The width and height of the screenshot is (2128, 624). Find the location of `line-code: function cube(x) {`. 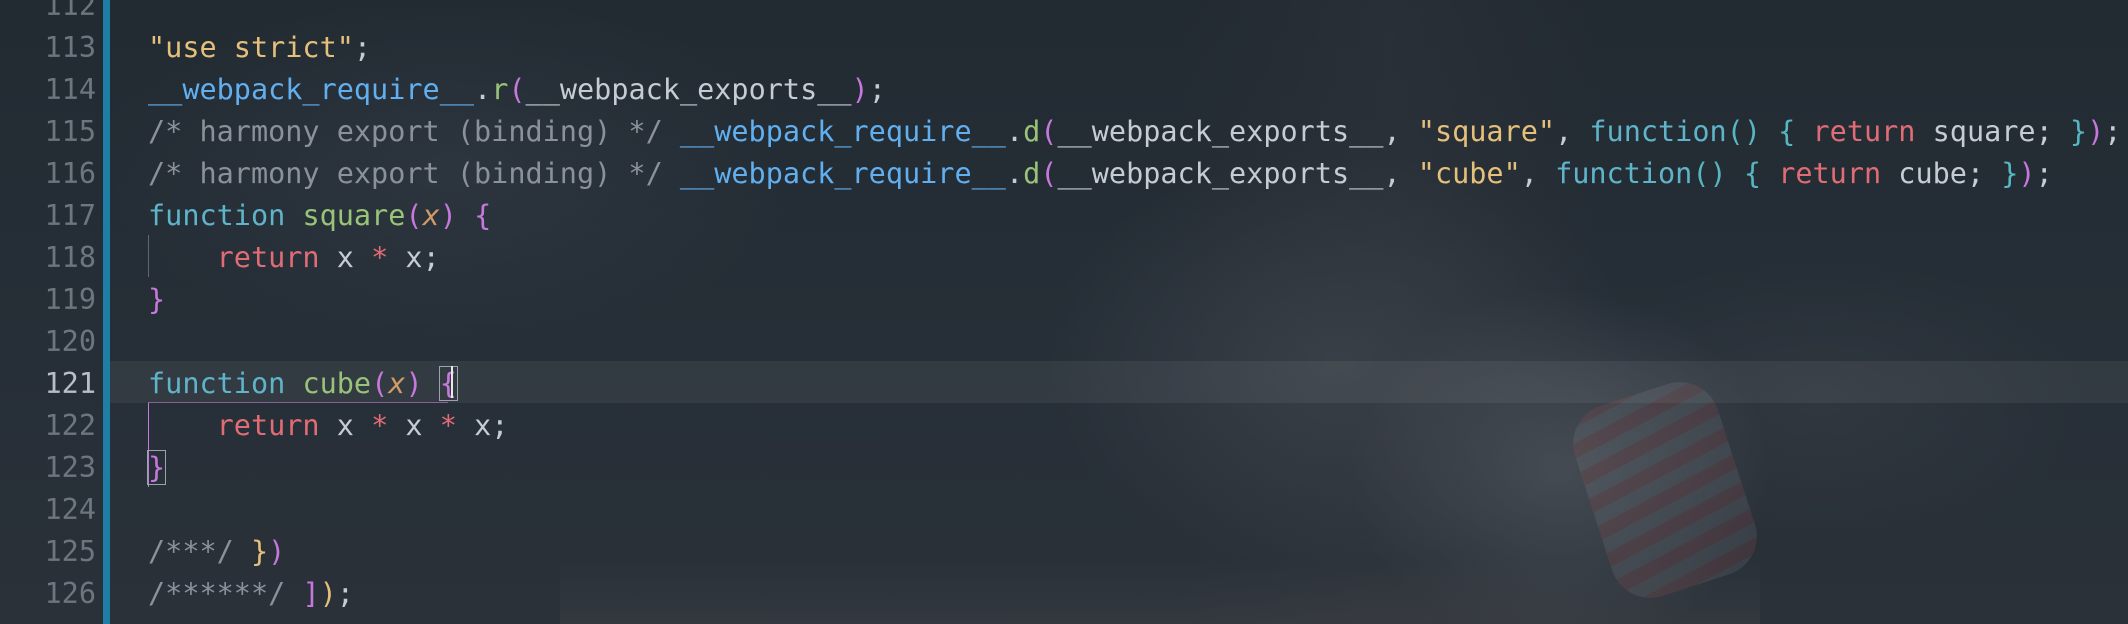

line-code: function cube(x) { is located at coordinates (303, 384).